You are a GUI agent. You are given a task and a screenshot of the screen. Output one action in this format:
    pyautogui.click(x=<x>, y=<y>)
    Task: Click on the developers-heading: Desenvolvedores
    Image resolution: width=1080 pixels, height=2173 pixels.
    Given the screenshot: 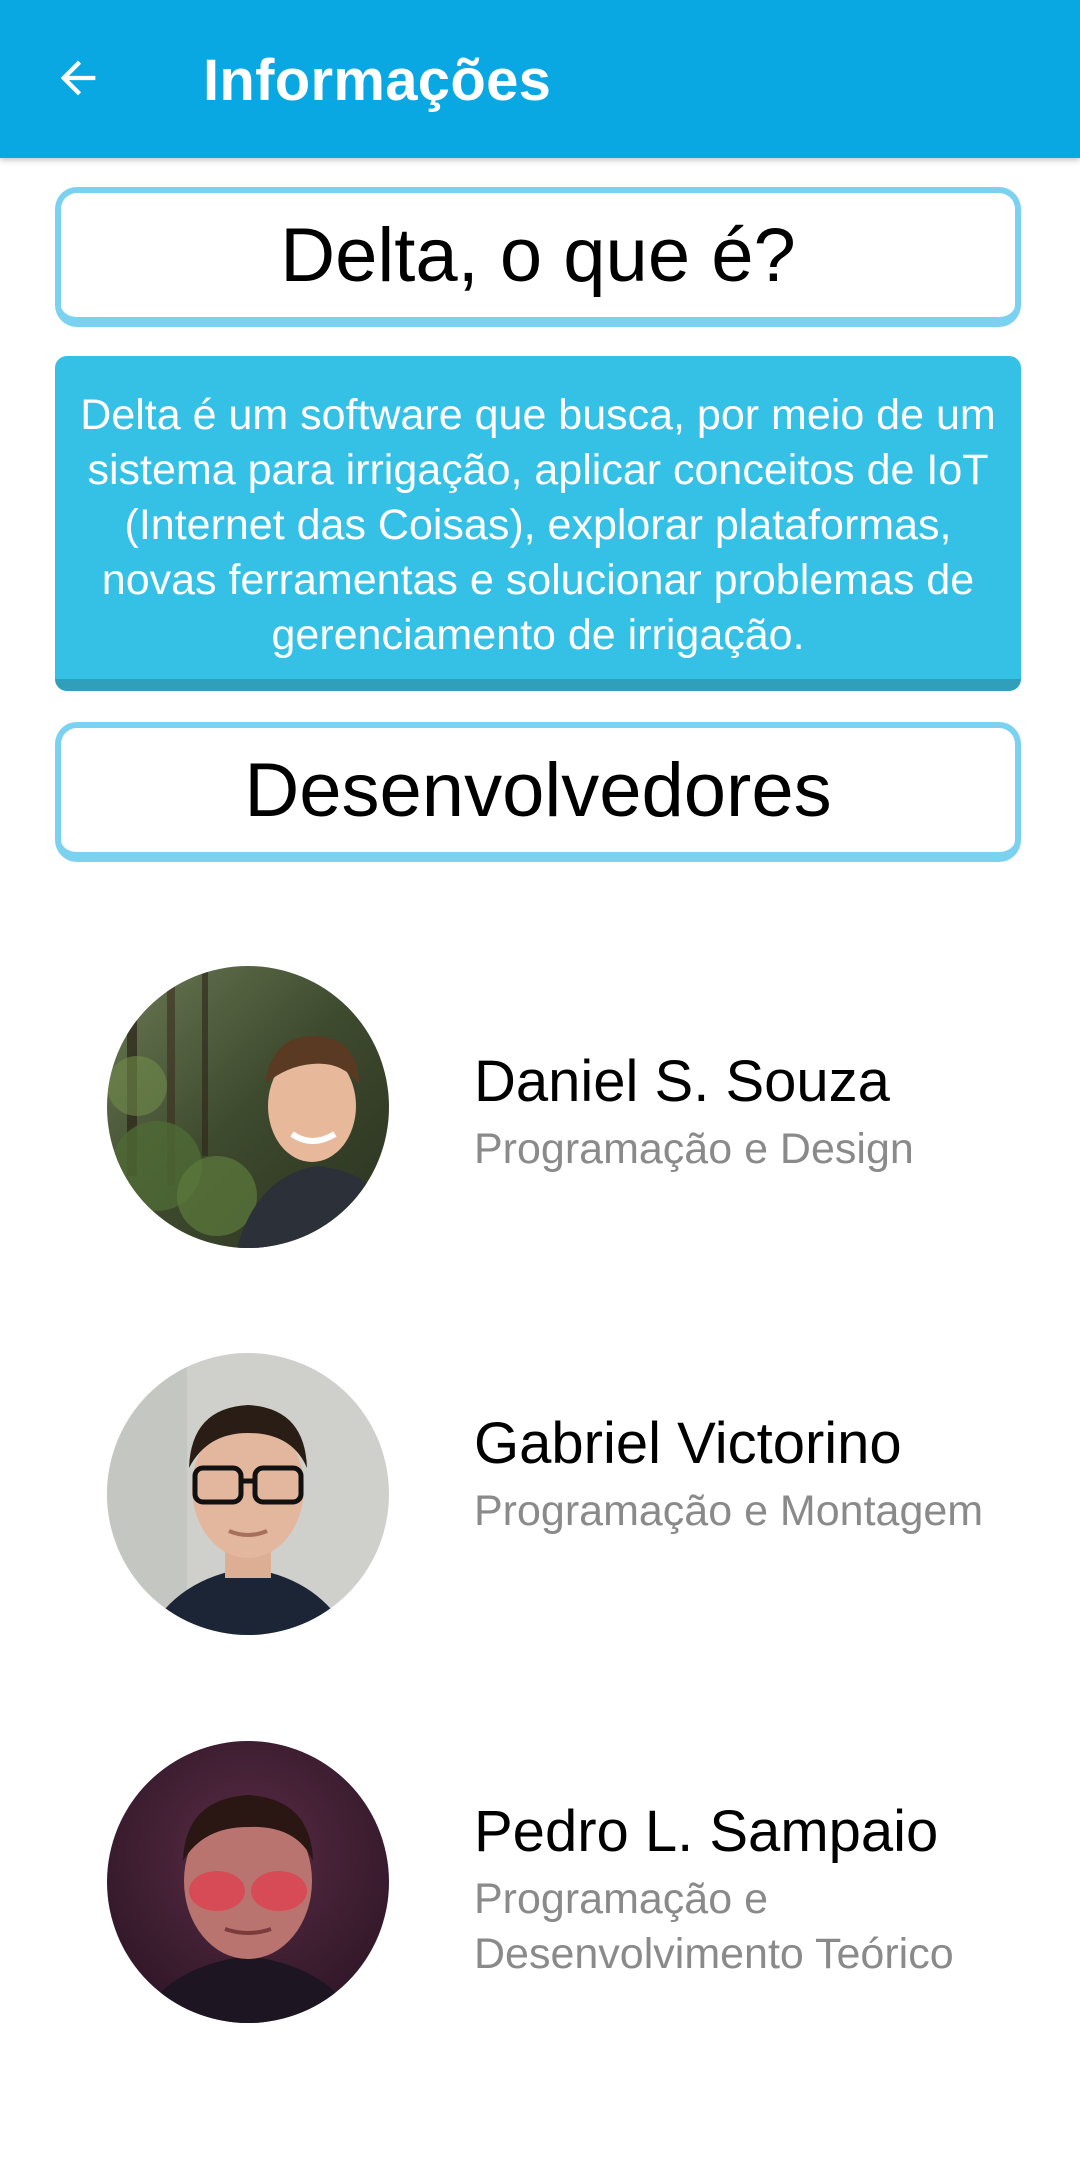 What is the action you would take?
    pyautogui.click(x=538, y=790)
    